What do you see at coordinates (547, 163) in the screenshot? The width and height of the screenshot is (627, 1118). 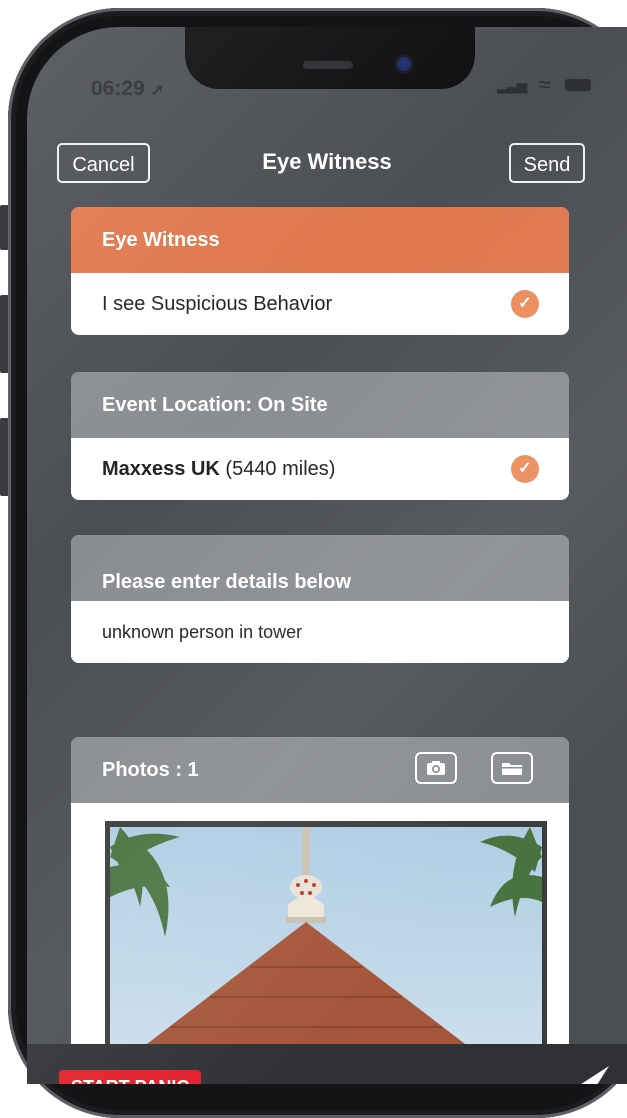 I see `send-button: Send` at bounding box center [547, 163].